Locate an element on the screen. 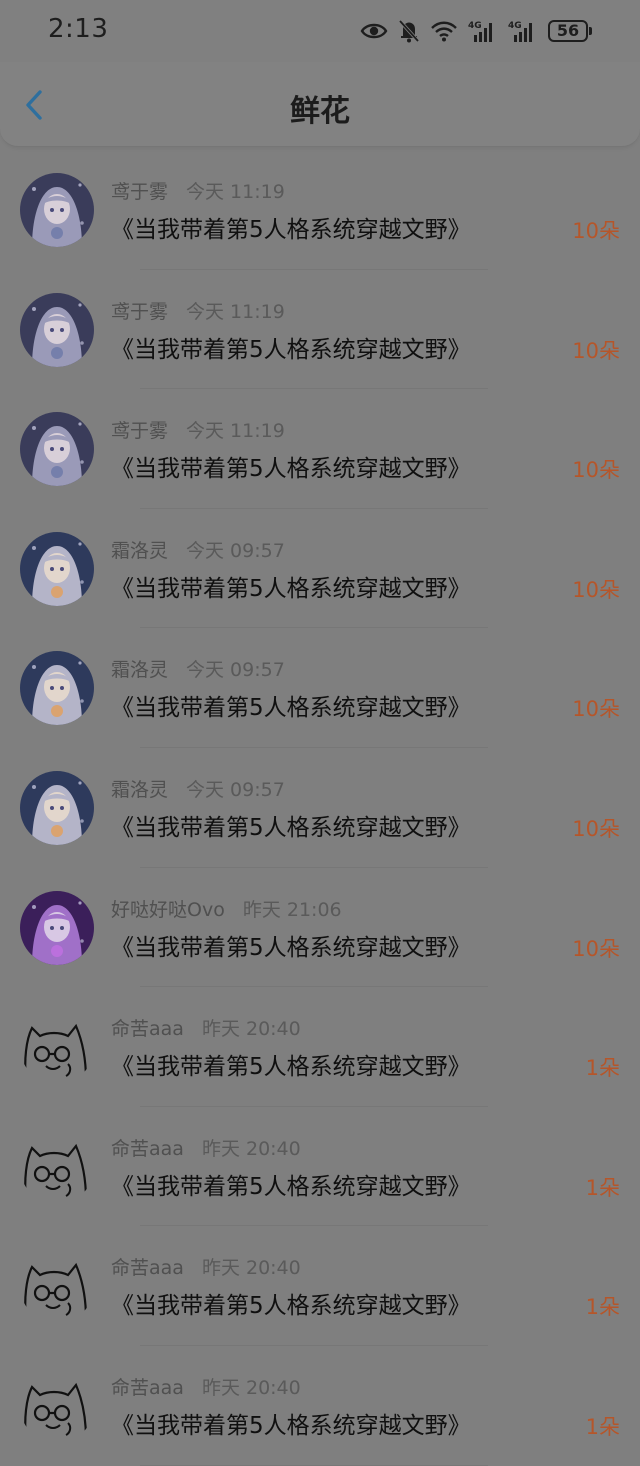 The height and width of the screenshot is (1466, 640). item-meta: 好哒好哒Ovo 昨天 21:06 is located at coordinates (226, 908).